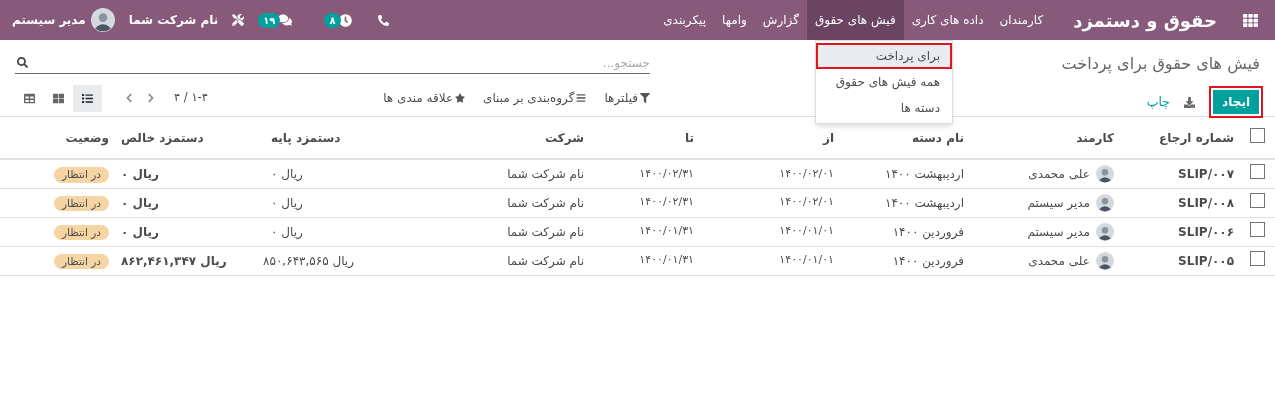  I want to click on table-cell-text: ۸۵۰,۶۴۳,۵۶۵ ریال, so click(308, 261).